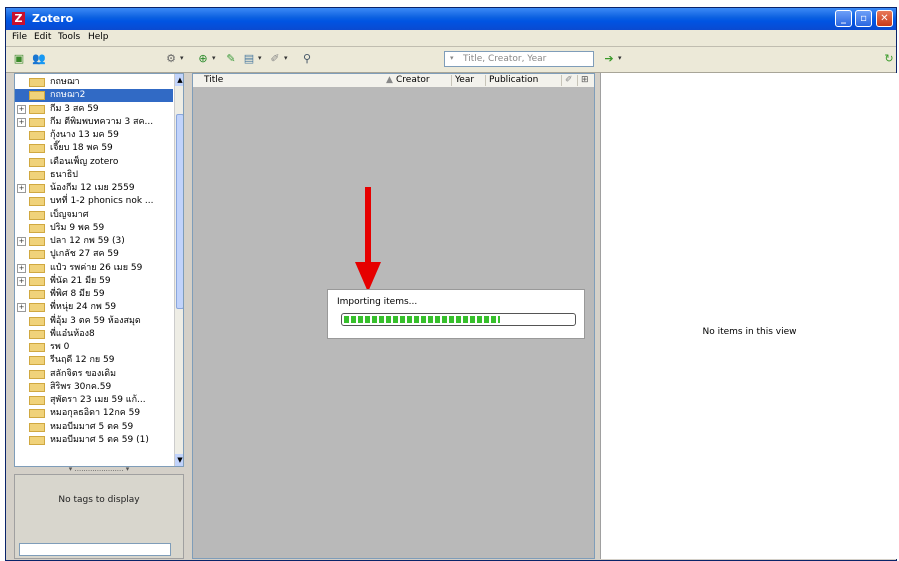 This screenshot has height=561, width=899. I want to click on collection-item: พี่แอ๋นห้อง8, so click(94, 334).